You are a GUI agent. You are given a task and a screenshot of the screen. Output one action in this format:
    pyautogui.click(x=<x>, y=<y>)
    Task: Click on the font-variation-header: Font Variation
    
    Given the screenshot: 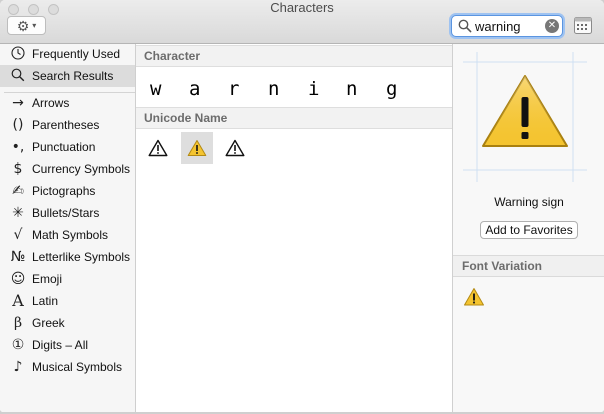 What is the action you would take?
    pyautogui.click(x=528, y=266)
    